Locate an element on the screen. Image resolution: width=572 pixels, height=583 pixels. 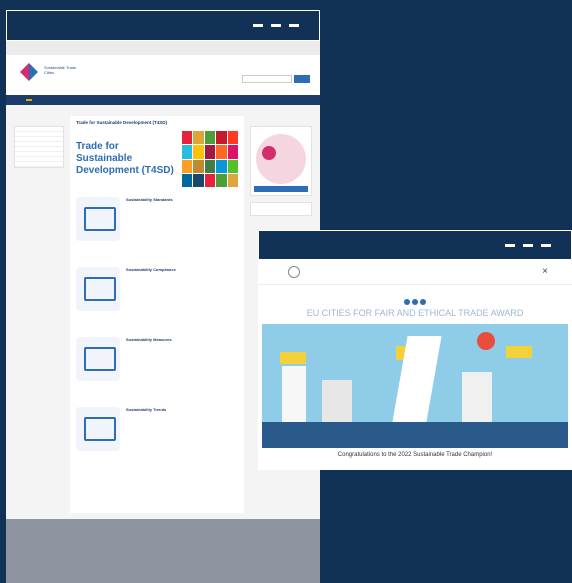
measures-illustration is located at coordinates (98, 359).